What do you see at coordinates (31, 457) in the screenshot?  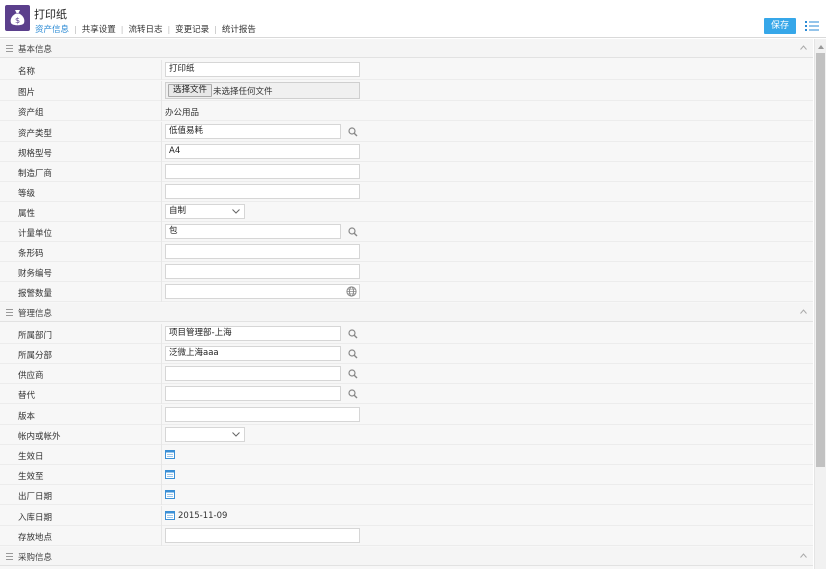 I see `field-label: 生效日` at bounding box center [31, 457].